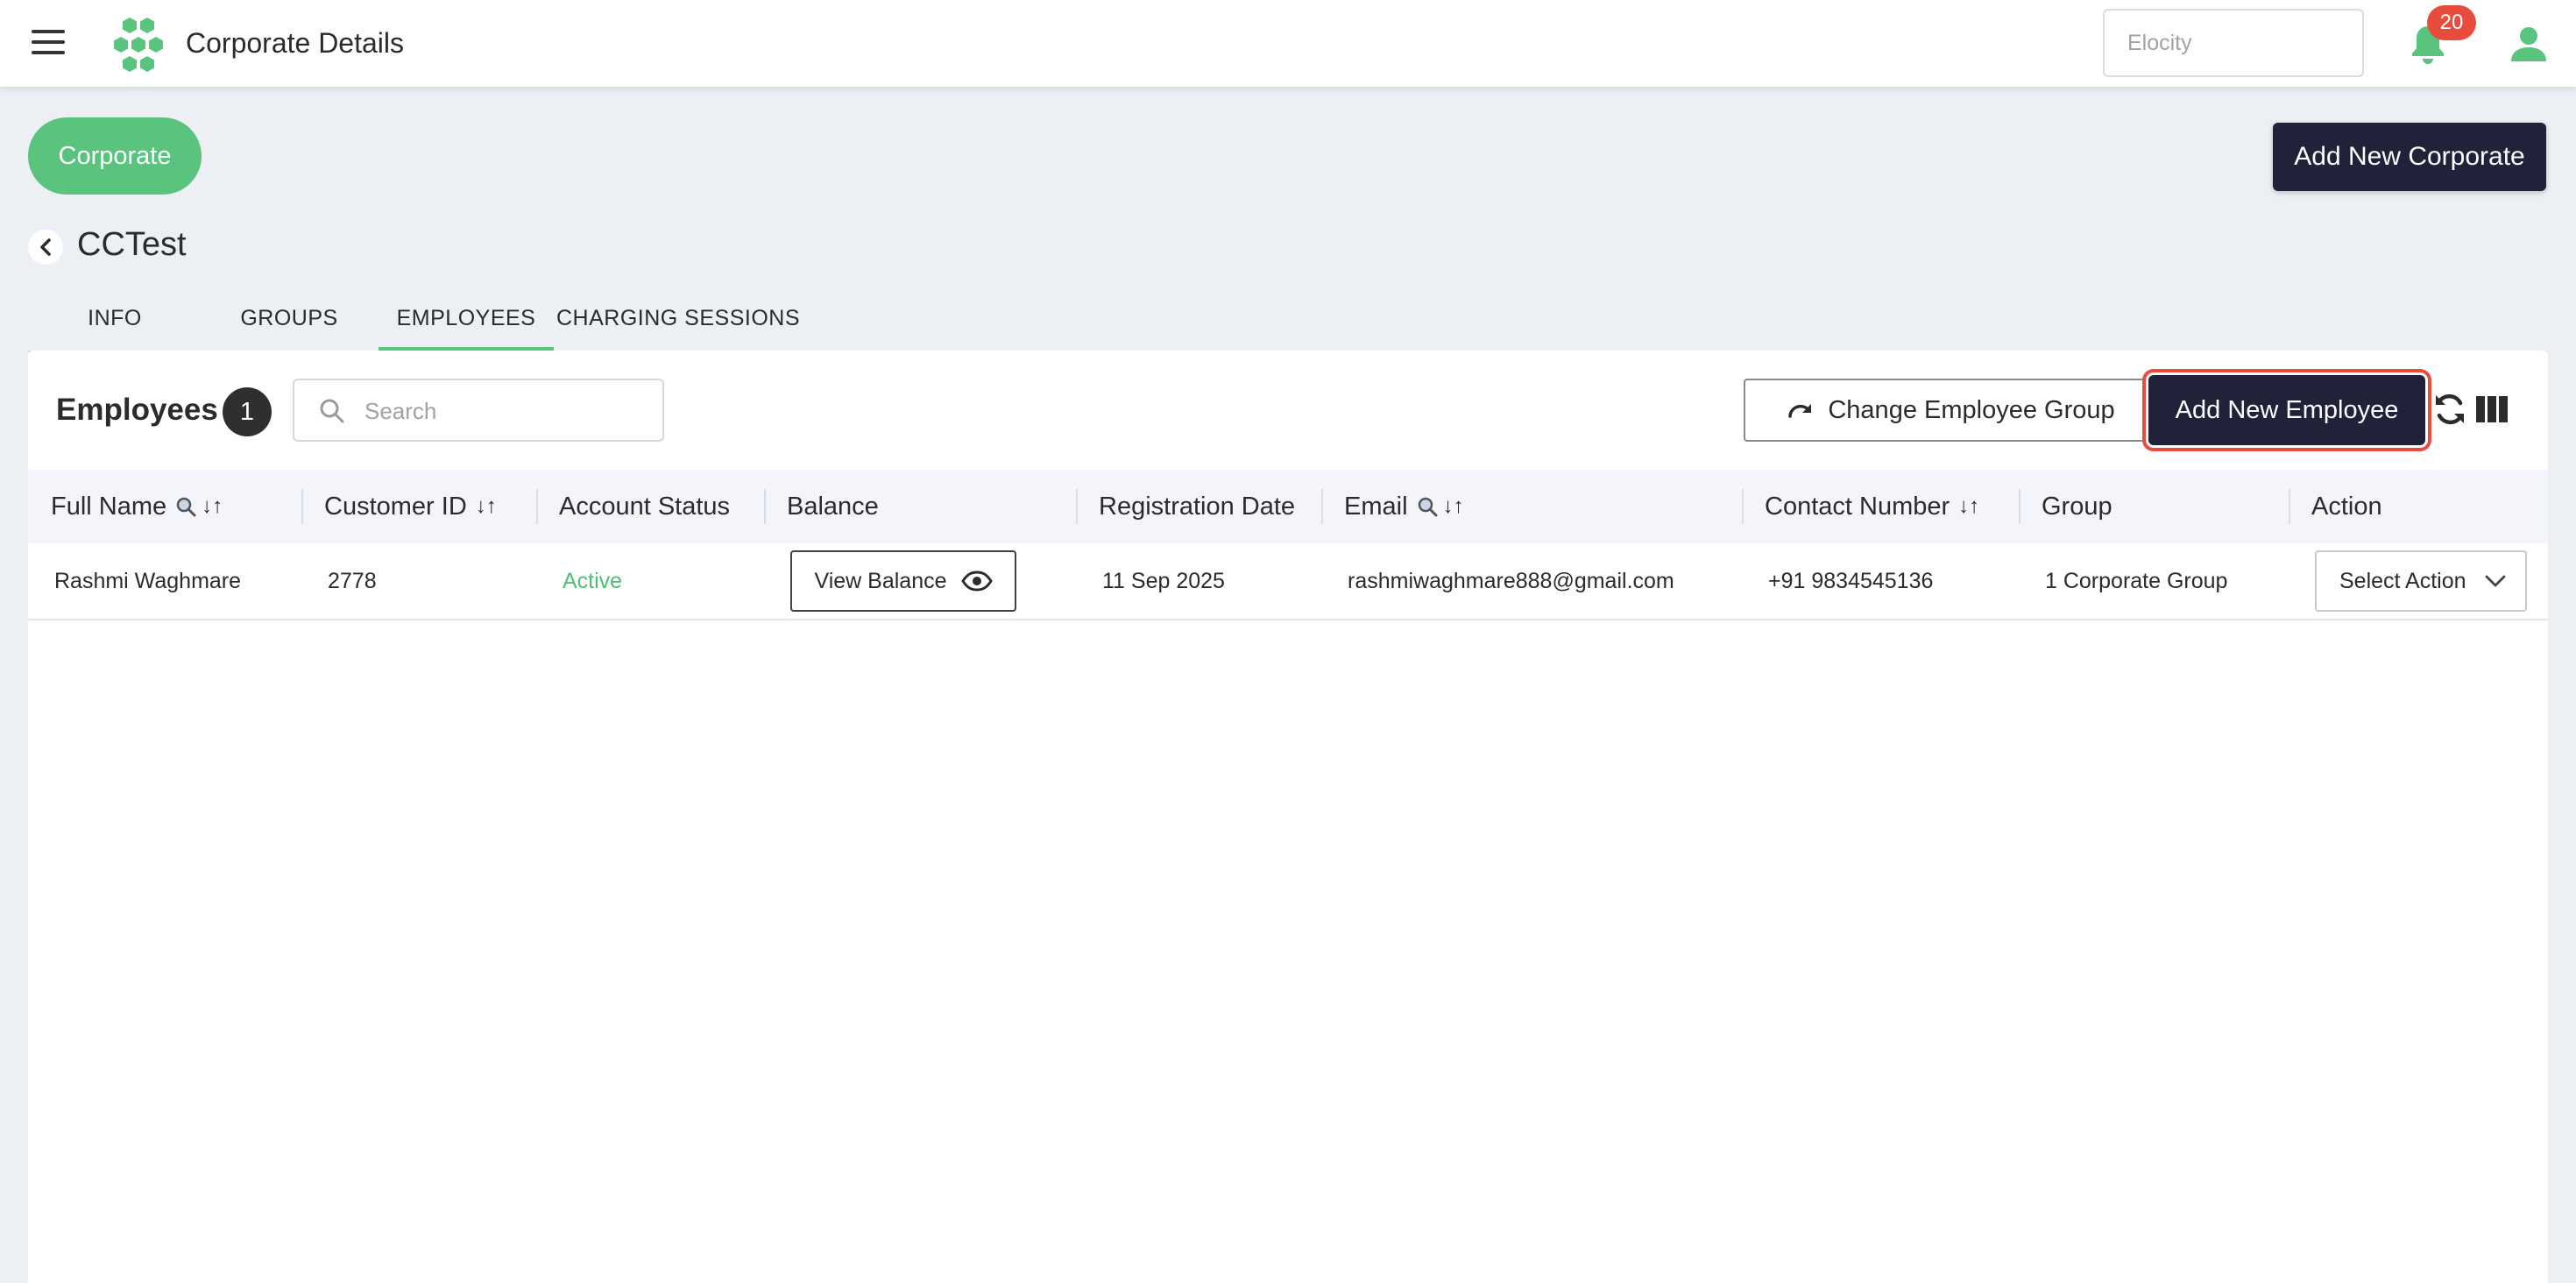 Image resolution: width=2576 pixels, height=1283 pixels. I want to click on search-icon, so click(332, 411).